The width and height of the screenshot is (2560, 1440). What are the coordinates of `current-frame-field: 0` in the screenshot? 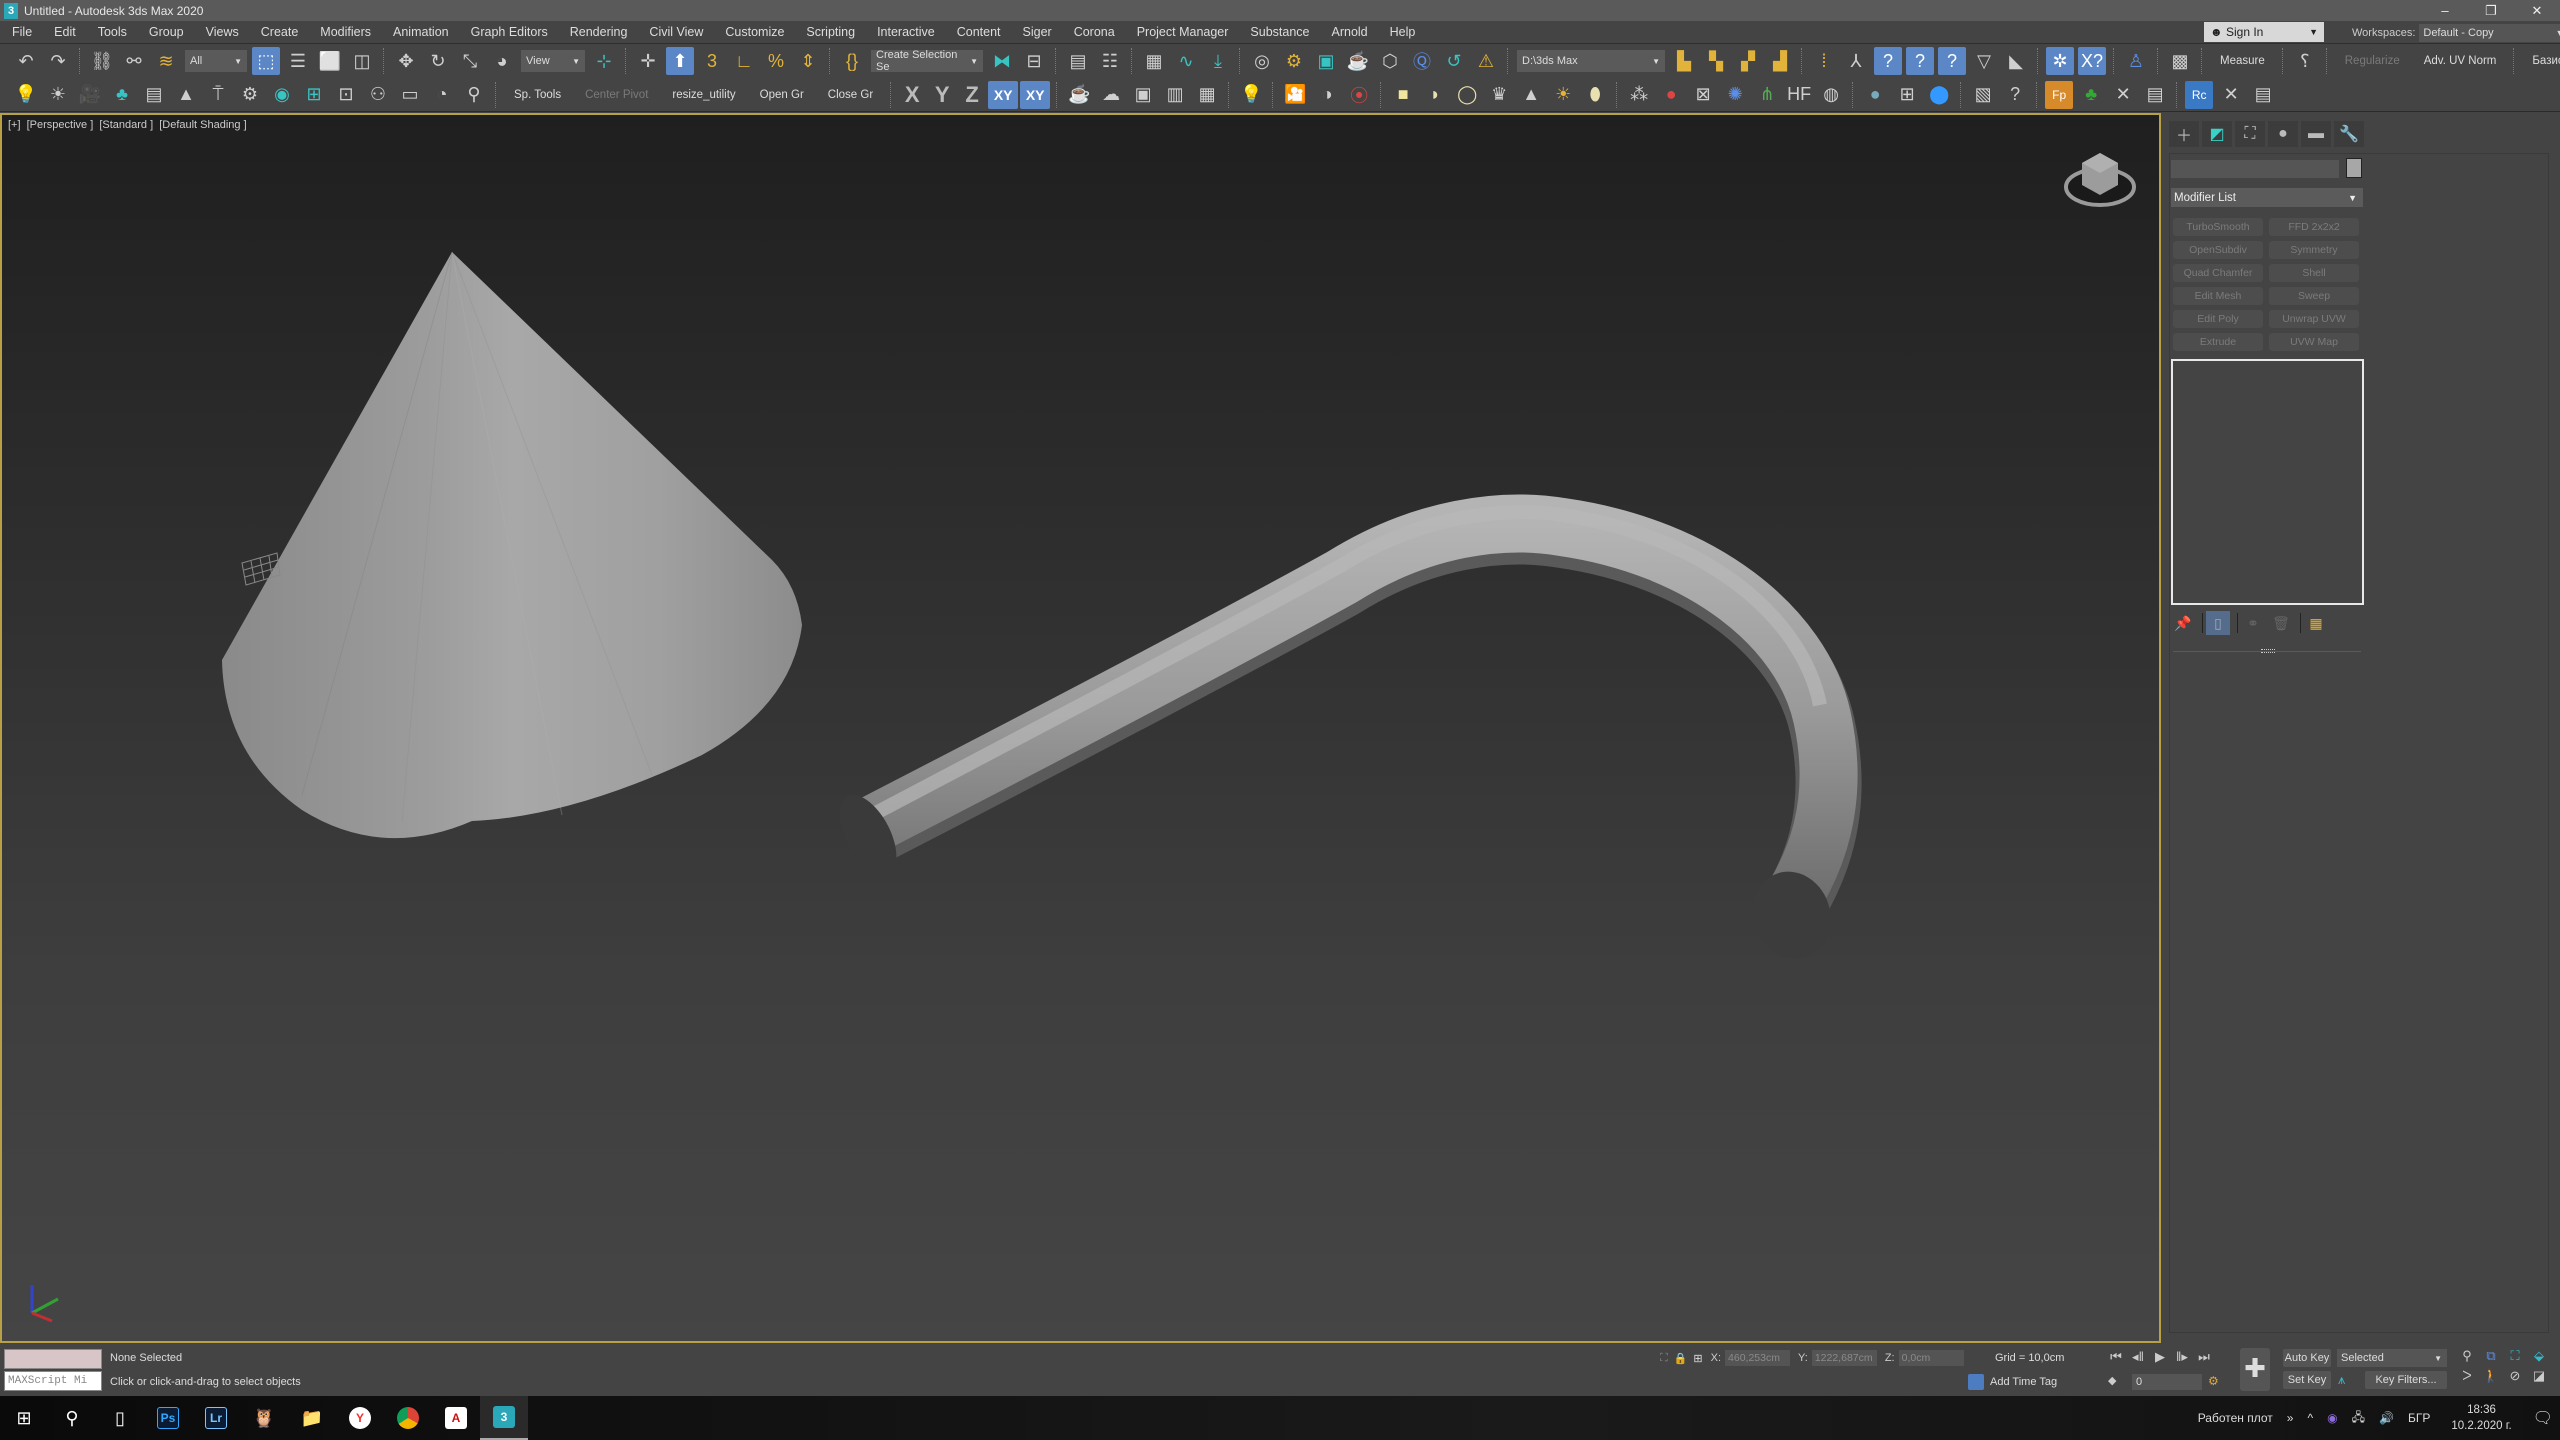 It's located at (2167, 1382).